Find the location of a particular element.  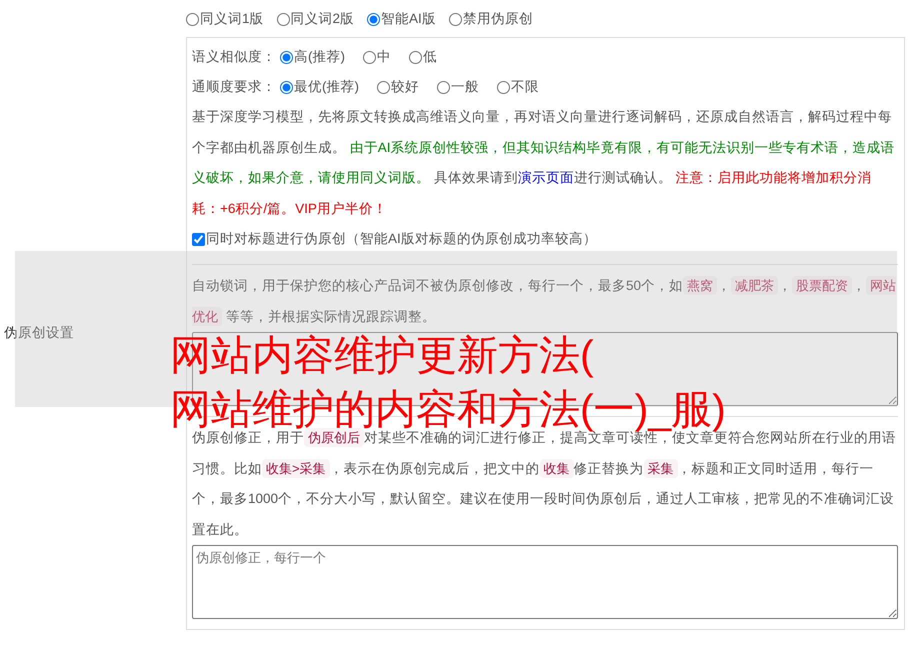

option-label: 语义相似度： is located at coordinates (234, 57).